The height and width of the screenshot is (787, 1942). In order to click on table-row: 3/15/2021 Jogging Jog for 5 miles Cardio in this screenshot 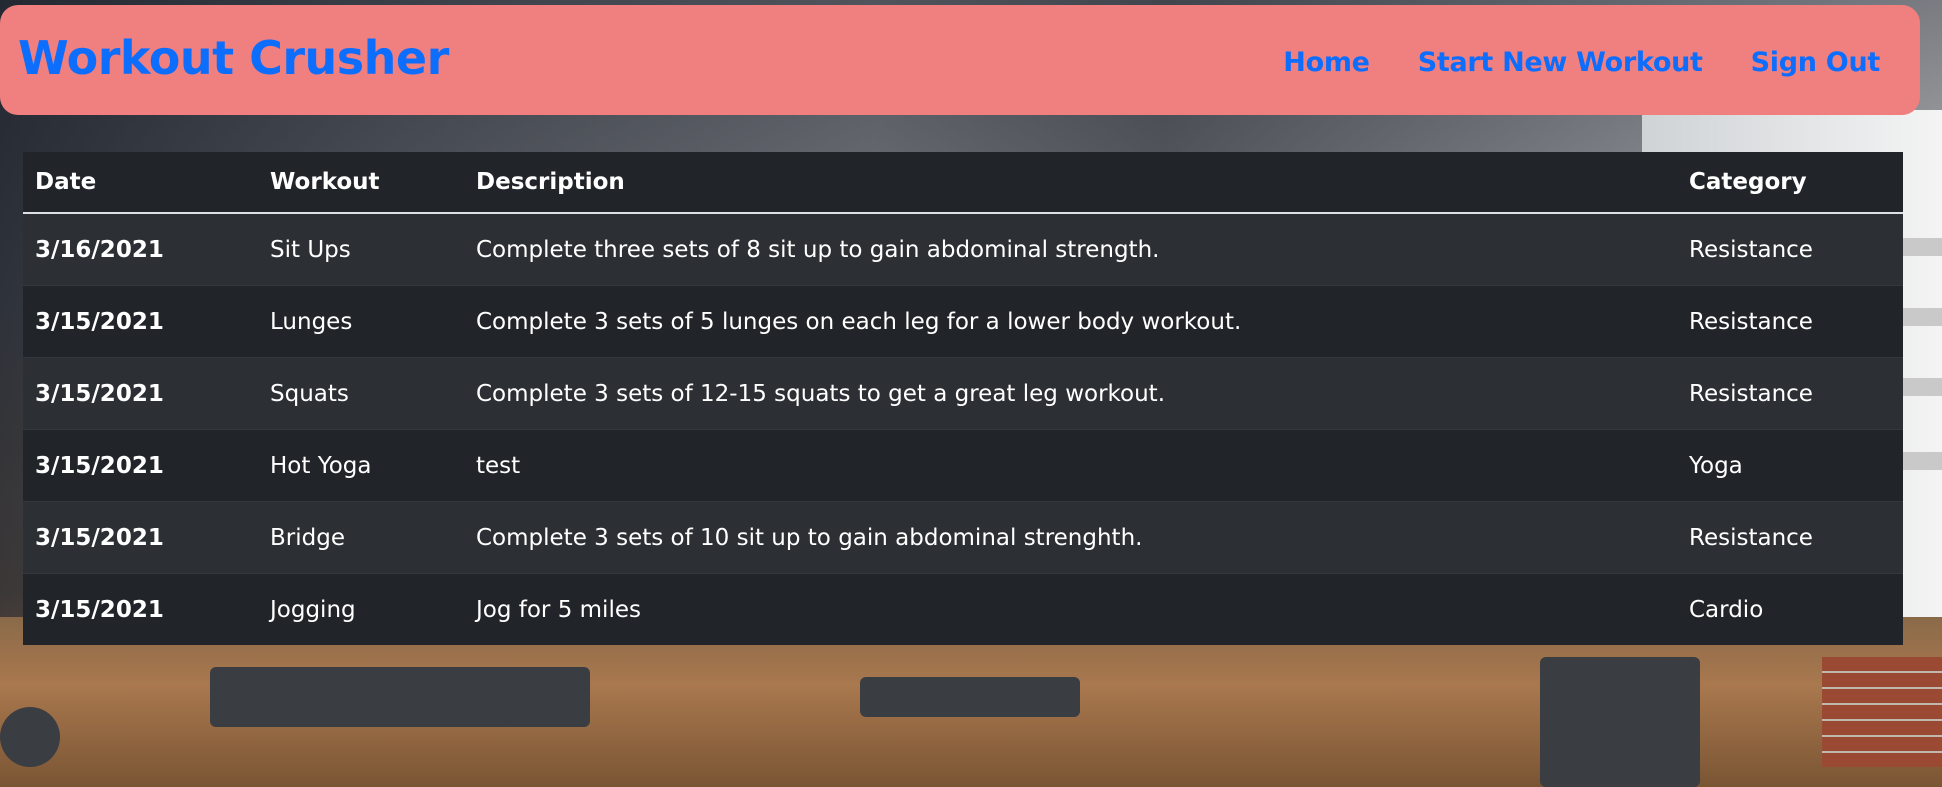, I will do `click(963, 609)`.